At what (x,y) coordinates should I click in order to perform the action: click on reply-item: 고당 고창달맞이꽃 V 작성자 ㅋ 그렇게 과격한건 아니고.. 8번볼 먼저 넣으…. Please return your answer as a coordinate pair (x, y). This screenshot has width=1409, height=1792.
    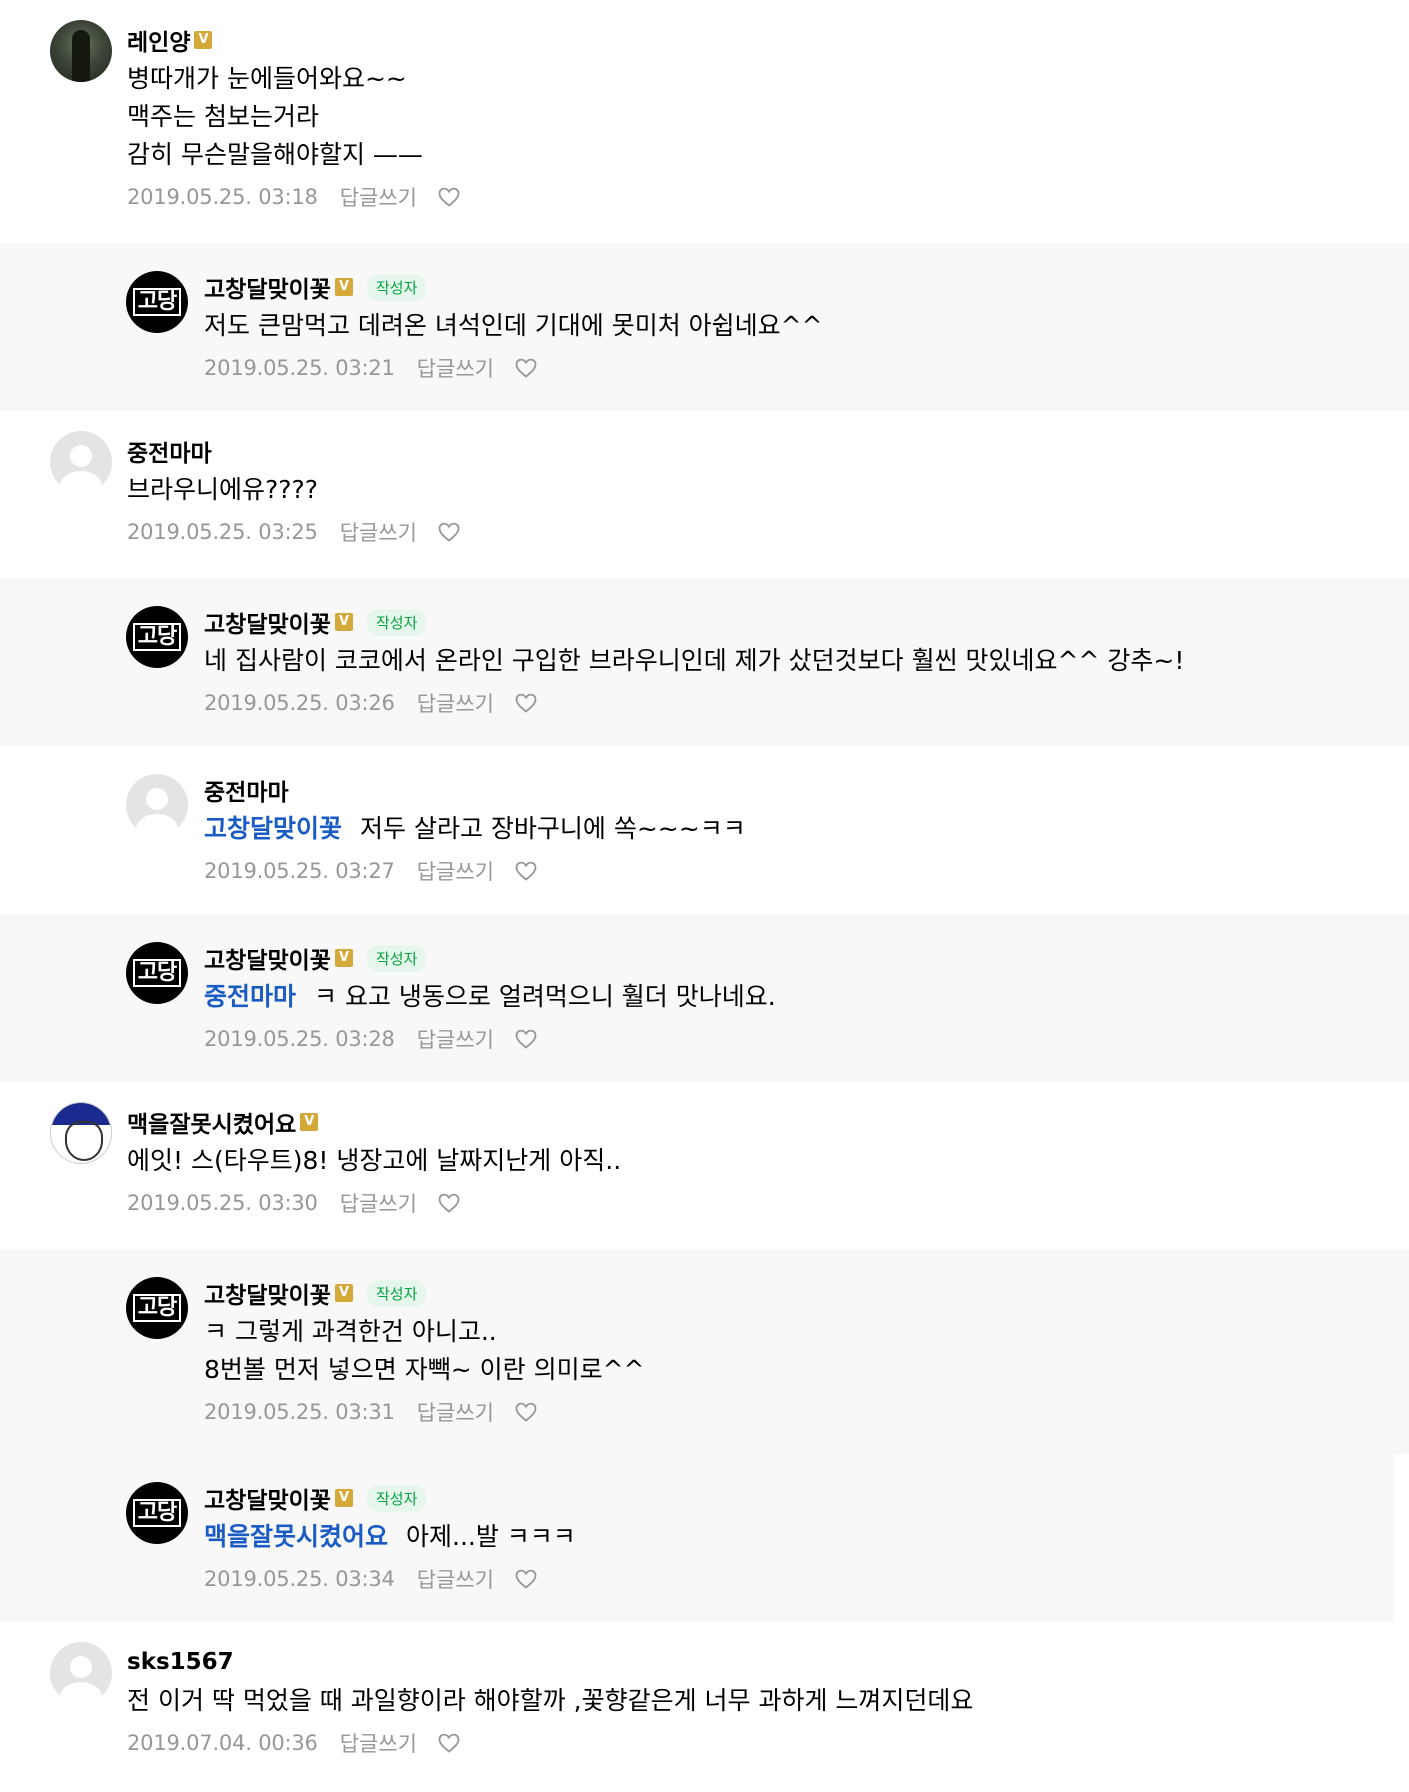
    Looking at the image, I should click on (704, 1351).